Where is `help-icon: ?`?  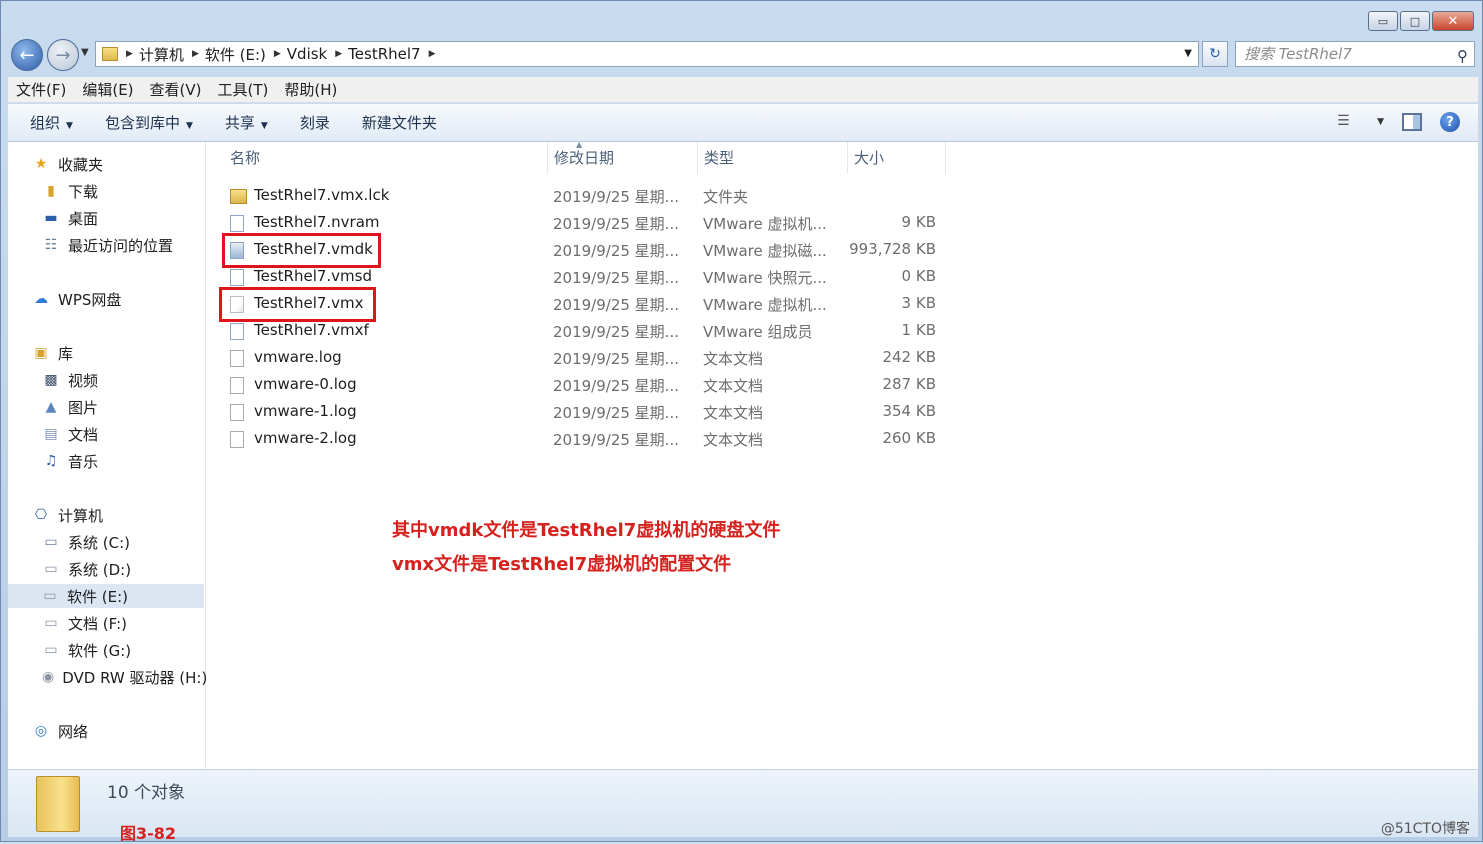 help-icon: ? is located at coordinates (1450, 122).